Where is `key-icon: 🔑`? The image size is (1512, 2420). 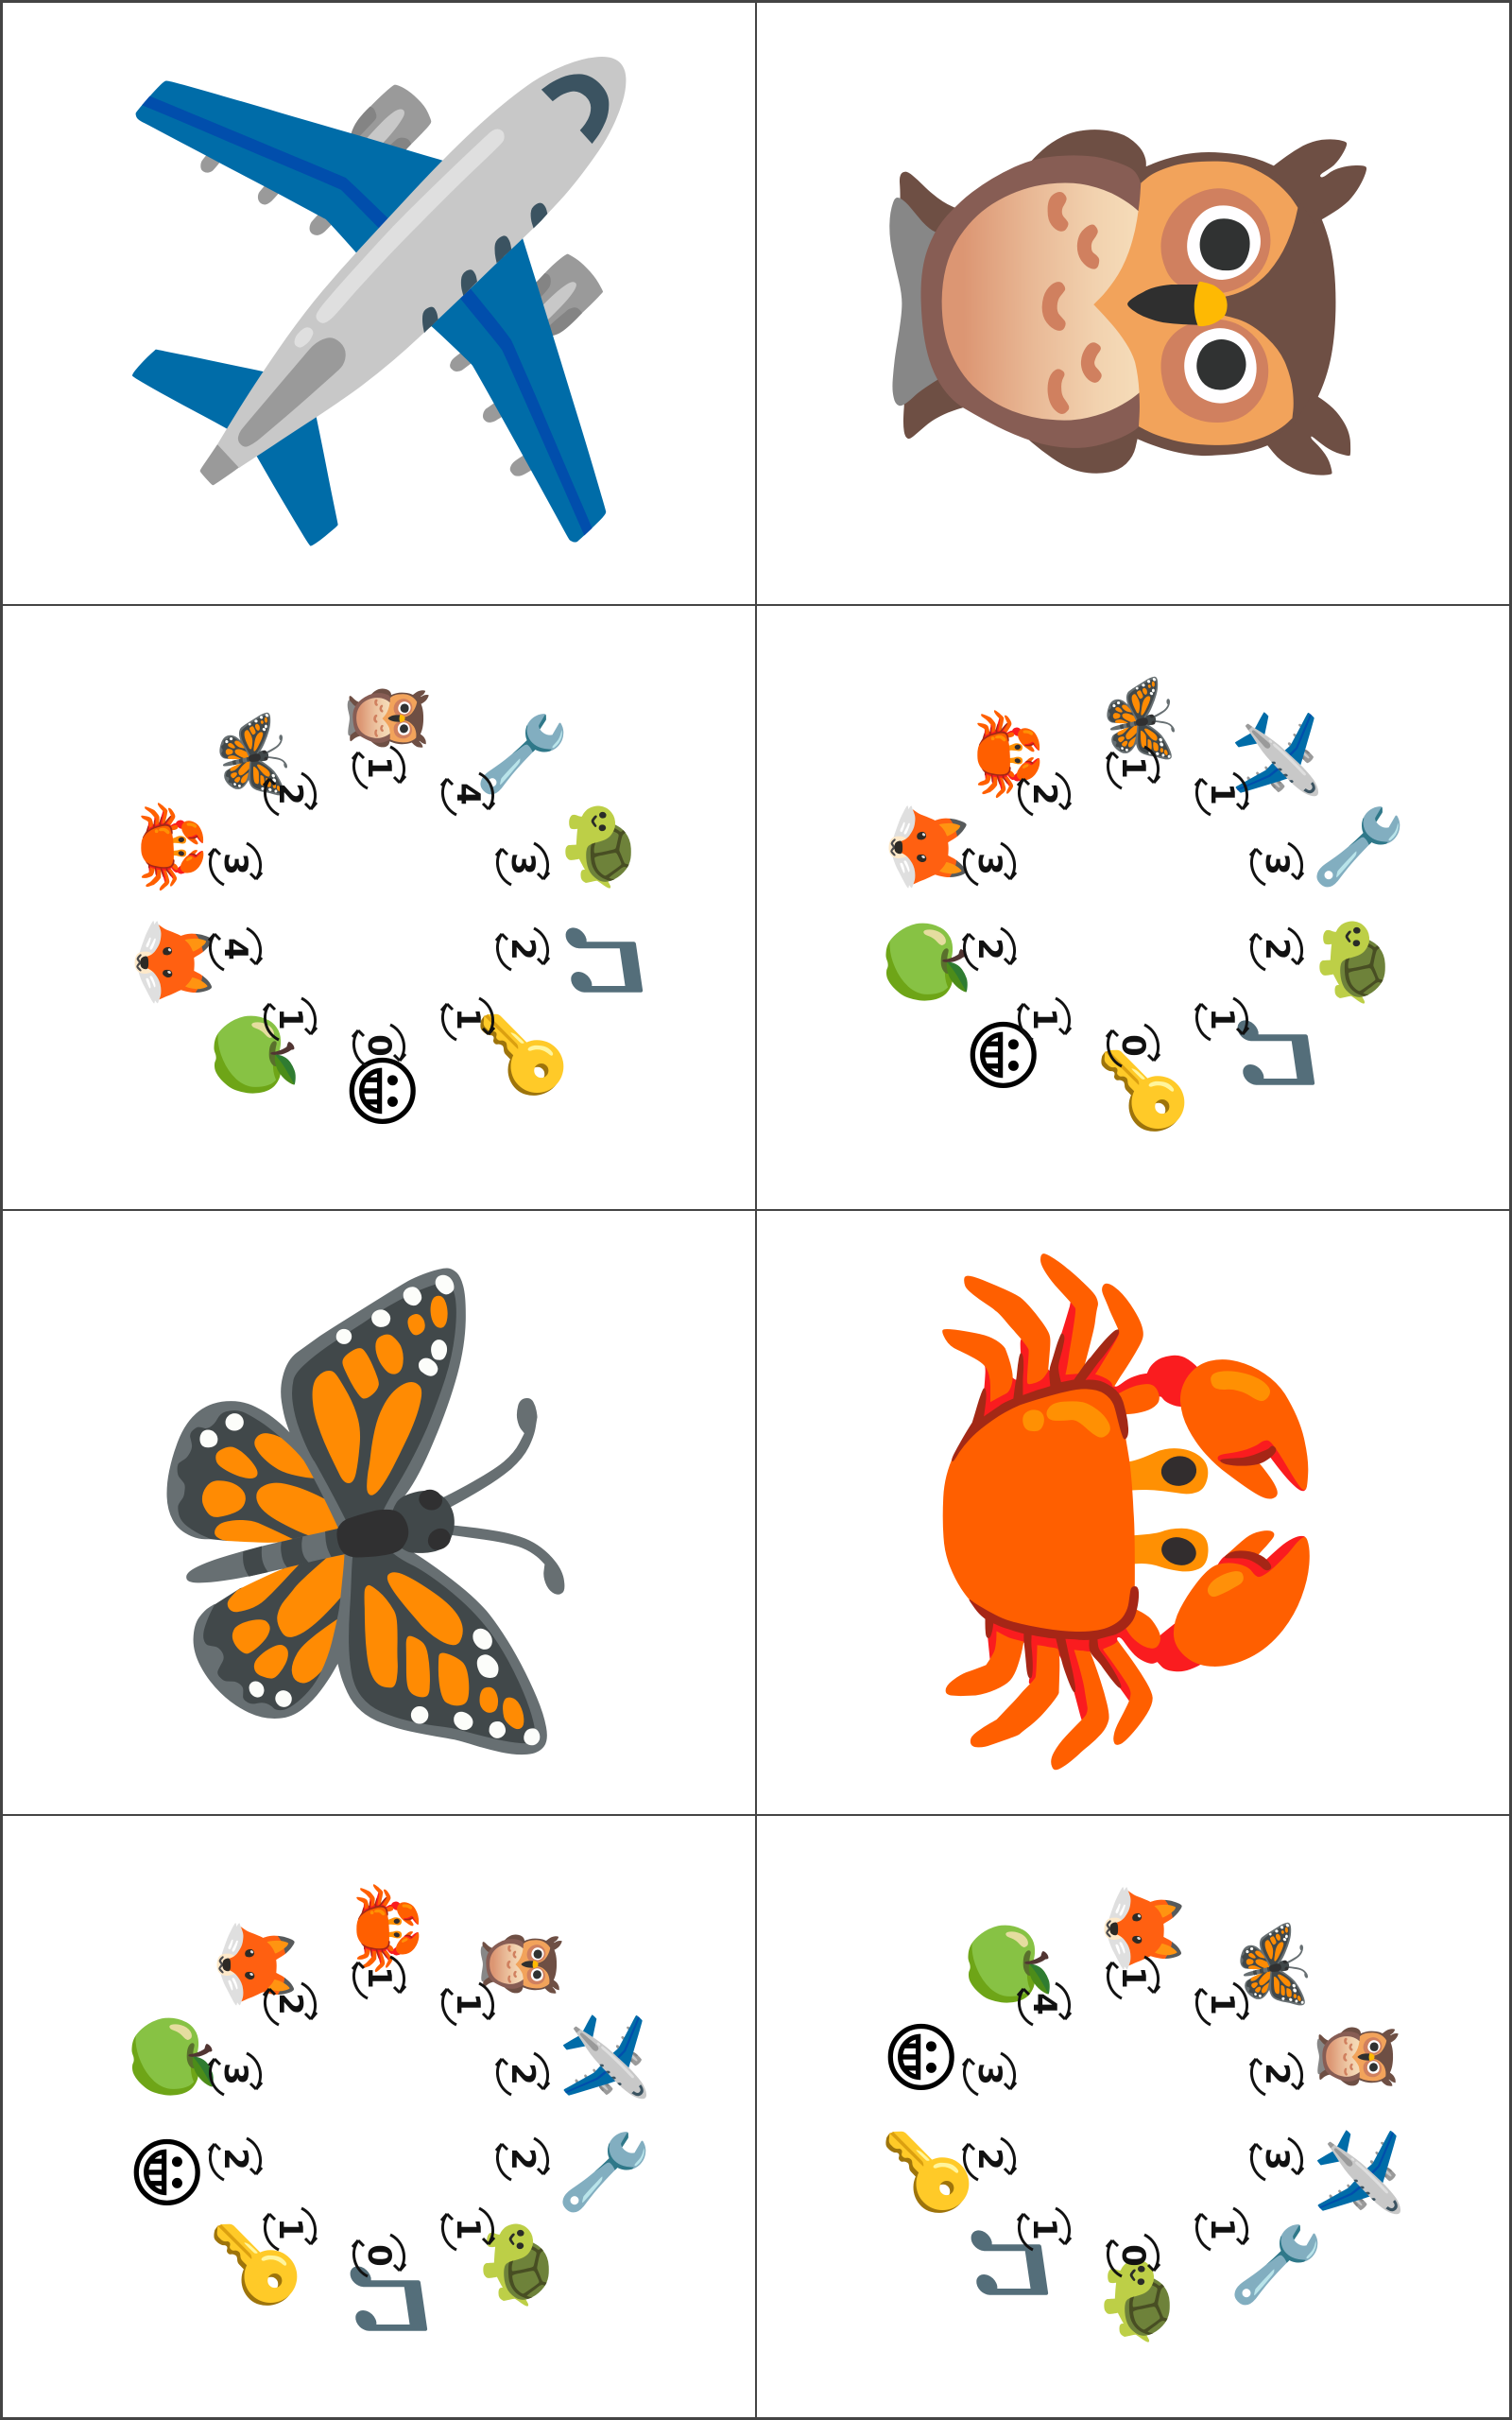
key-icon: 🔑 is located at coordinates (927, 2173).